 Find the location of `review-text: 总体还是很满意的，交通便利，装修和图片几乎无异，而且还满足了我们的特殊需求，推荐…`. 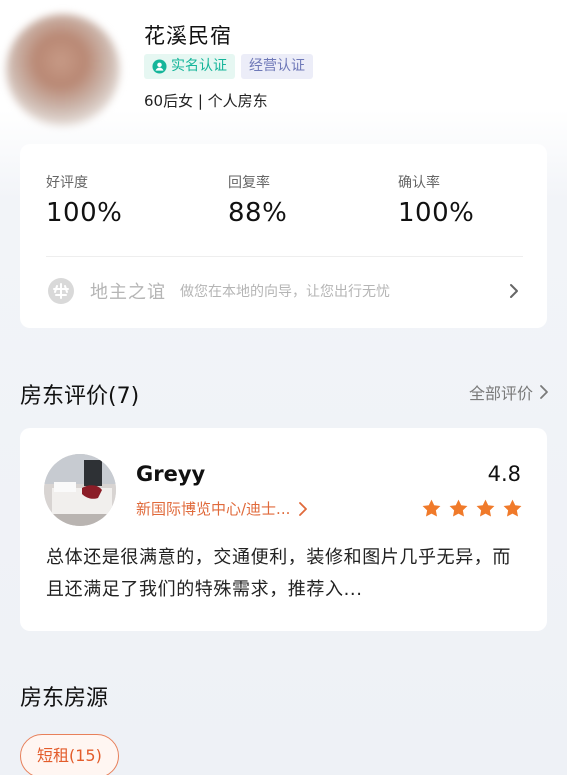

review-text: 总体还是很满意的，交通便利，装修和图片几乎无异，而且还满足了我们的特殊需求，推荐… is located at coordinates (278, 573).